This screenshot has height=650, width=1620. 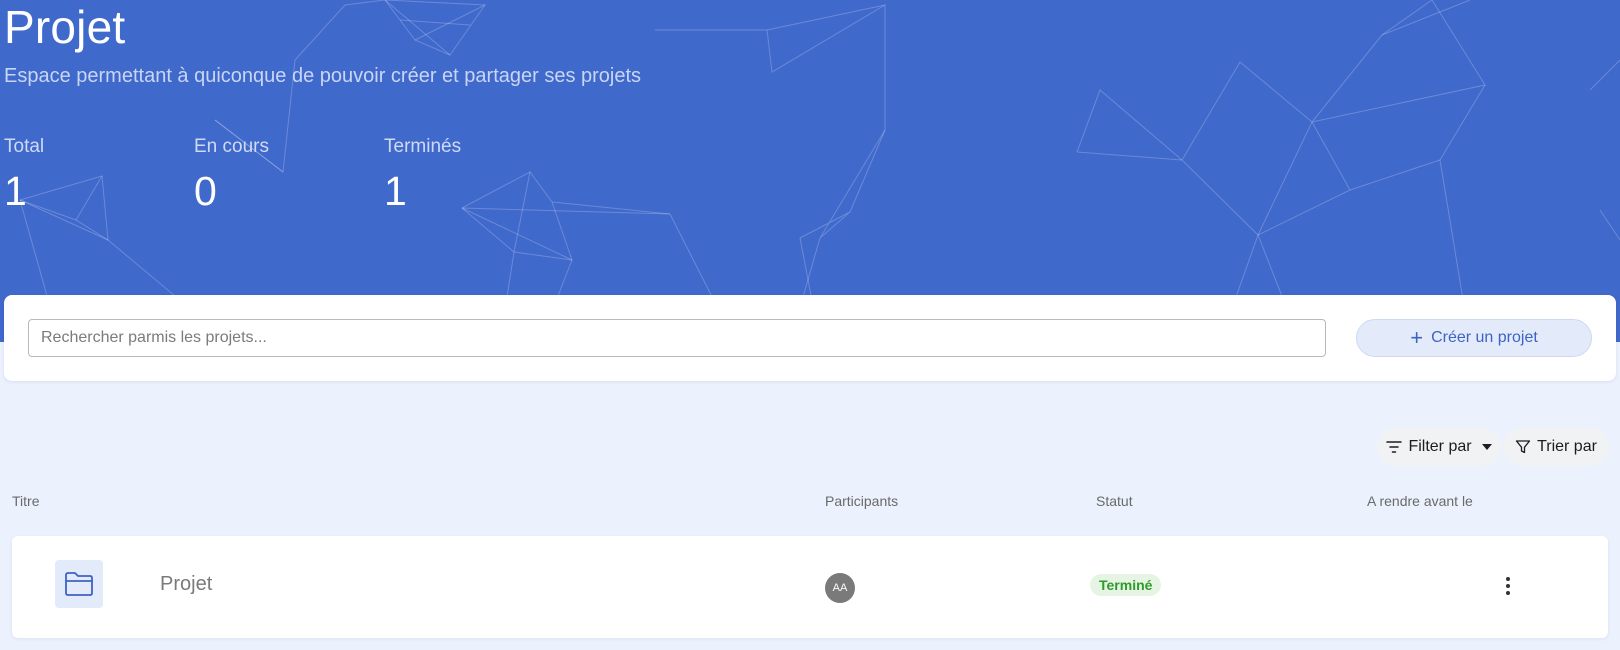 I want to click on search-card: + Créer un projet, so click(x=810, y=338).